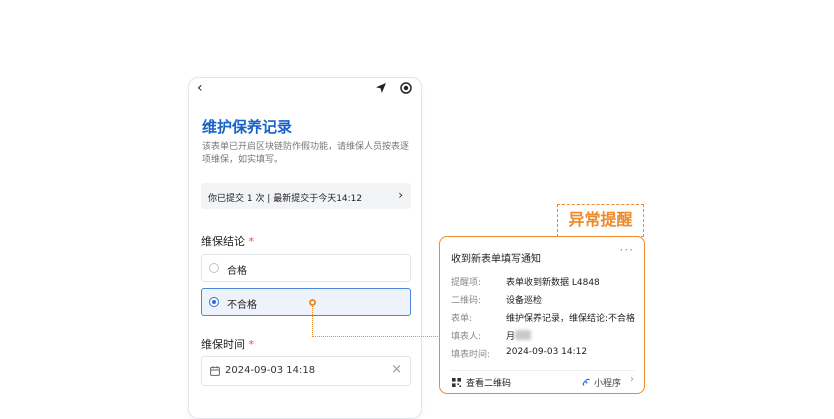 This screenshot has width=834, height=419. I want to click on conclusion-label: 维保结论 *, so click(227, 241).